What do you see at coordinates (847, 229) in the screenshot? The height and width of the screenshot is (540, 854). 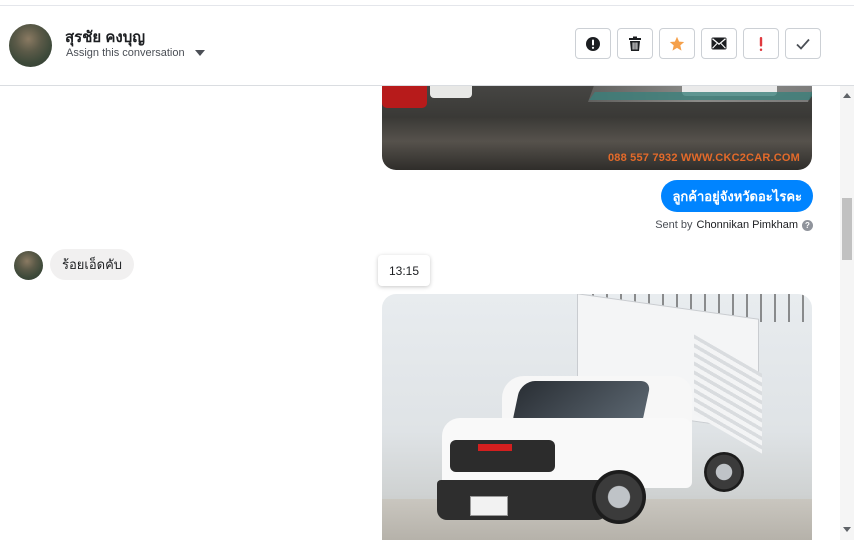 I see `scrollbar-thumb` at bounding box center [847, 229].